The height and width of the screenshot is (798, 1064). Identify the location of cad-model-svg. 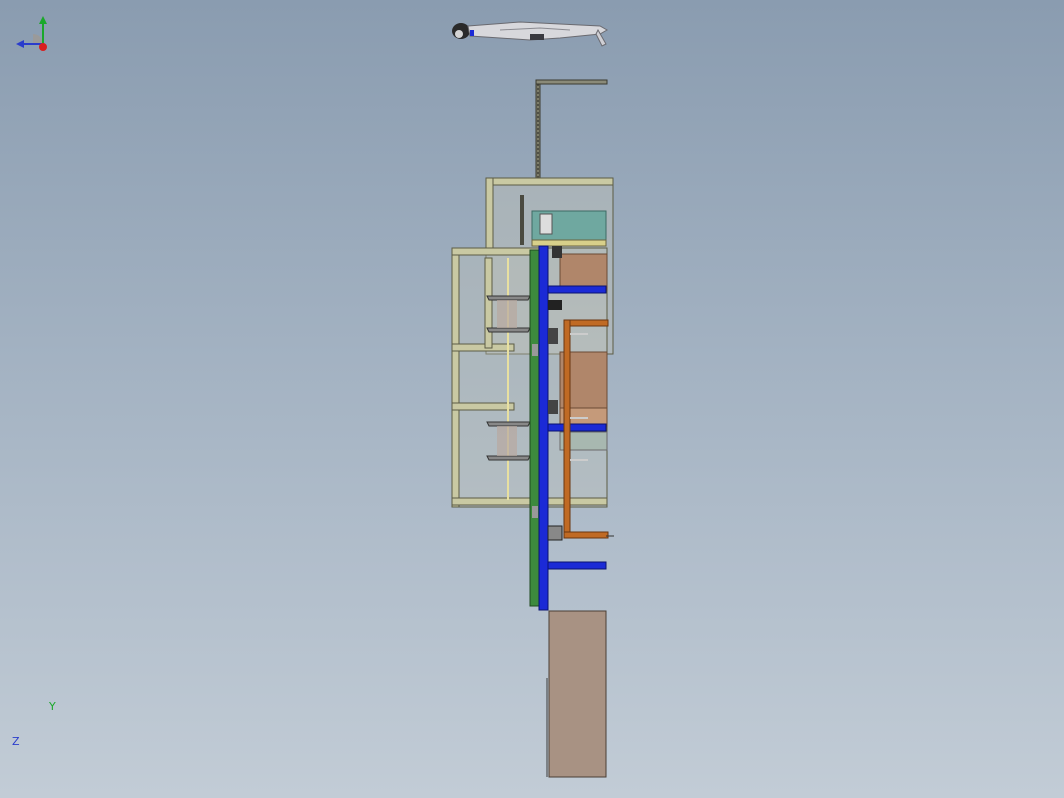
(532, 399).